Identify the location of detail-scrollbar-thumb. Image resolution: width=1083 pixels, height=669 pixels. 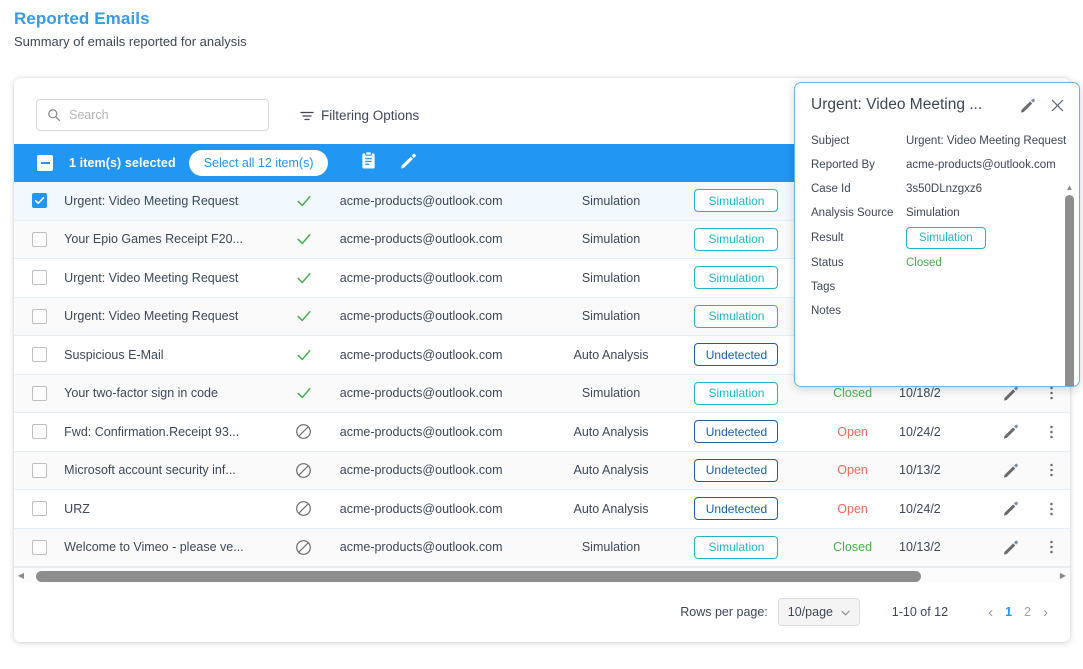
(1069, 290).